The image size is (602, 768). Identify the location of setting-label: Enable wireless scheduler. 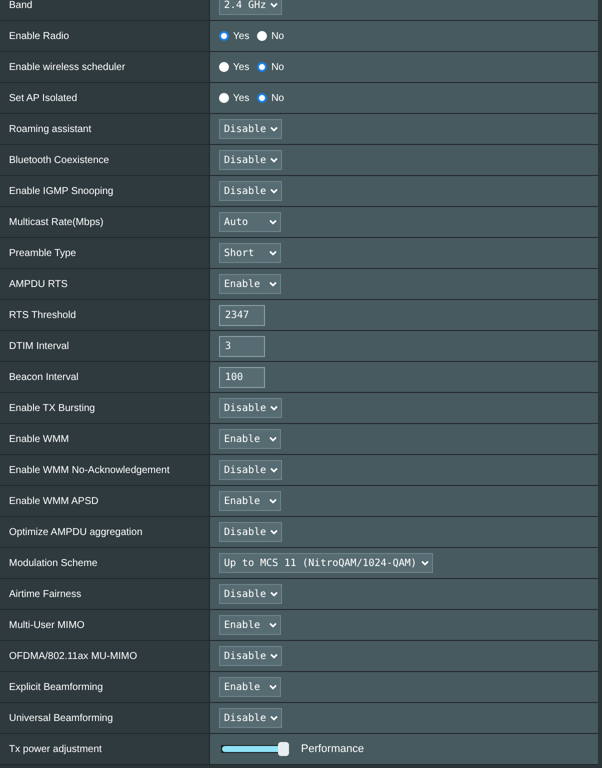
(105, 67).